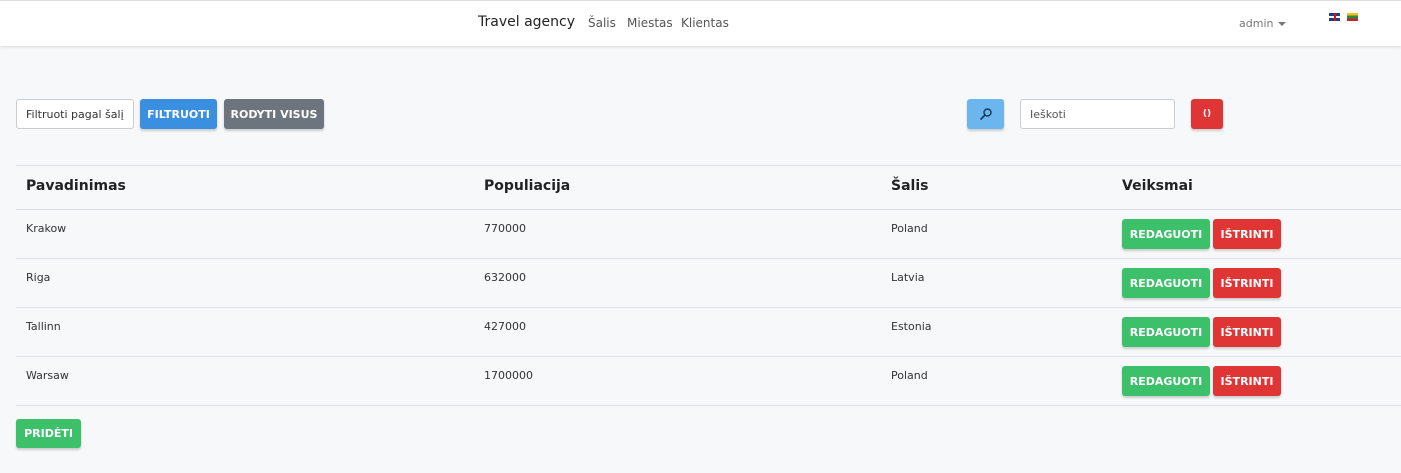 The height and width of the screenshot is (473, 1401). What do you see at coordinates (911, 326) in the screenshot?
I see `cell-country: Estonia` at bounding box center [911, 326].